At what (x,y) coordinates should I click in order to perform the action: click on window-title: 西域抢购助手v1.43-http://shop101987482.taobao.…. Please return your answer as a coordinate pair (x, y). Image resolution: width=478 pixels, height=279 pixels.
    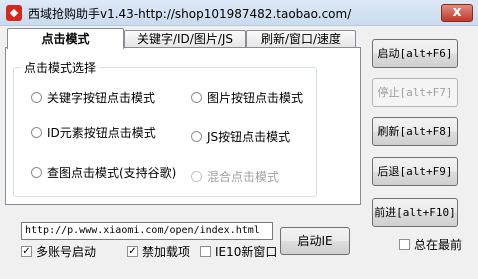
    Looking at the image, I should click on (190, 14).